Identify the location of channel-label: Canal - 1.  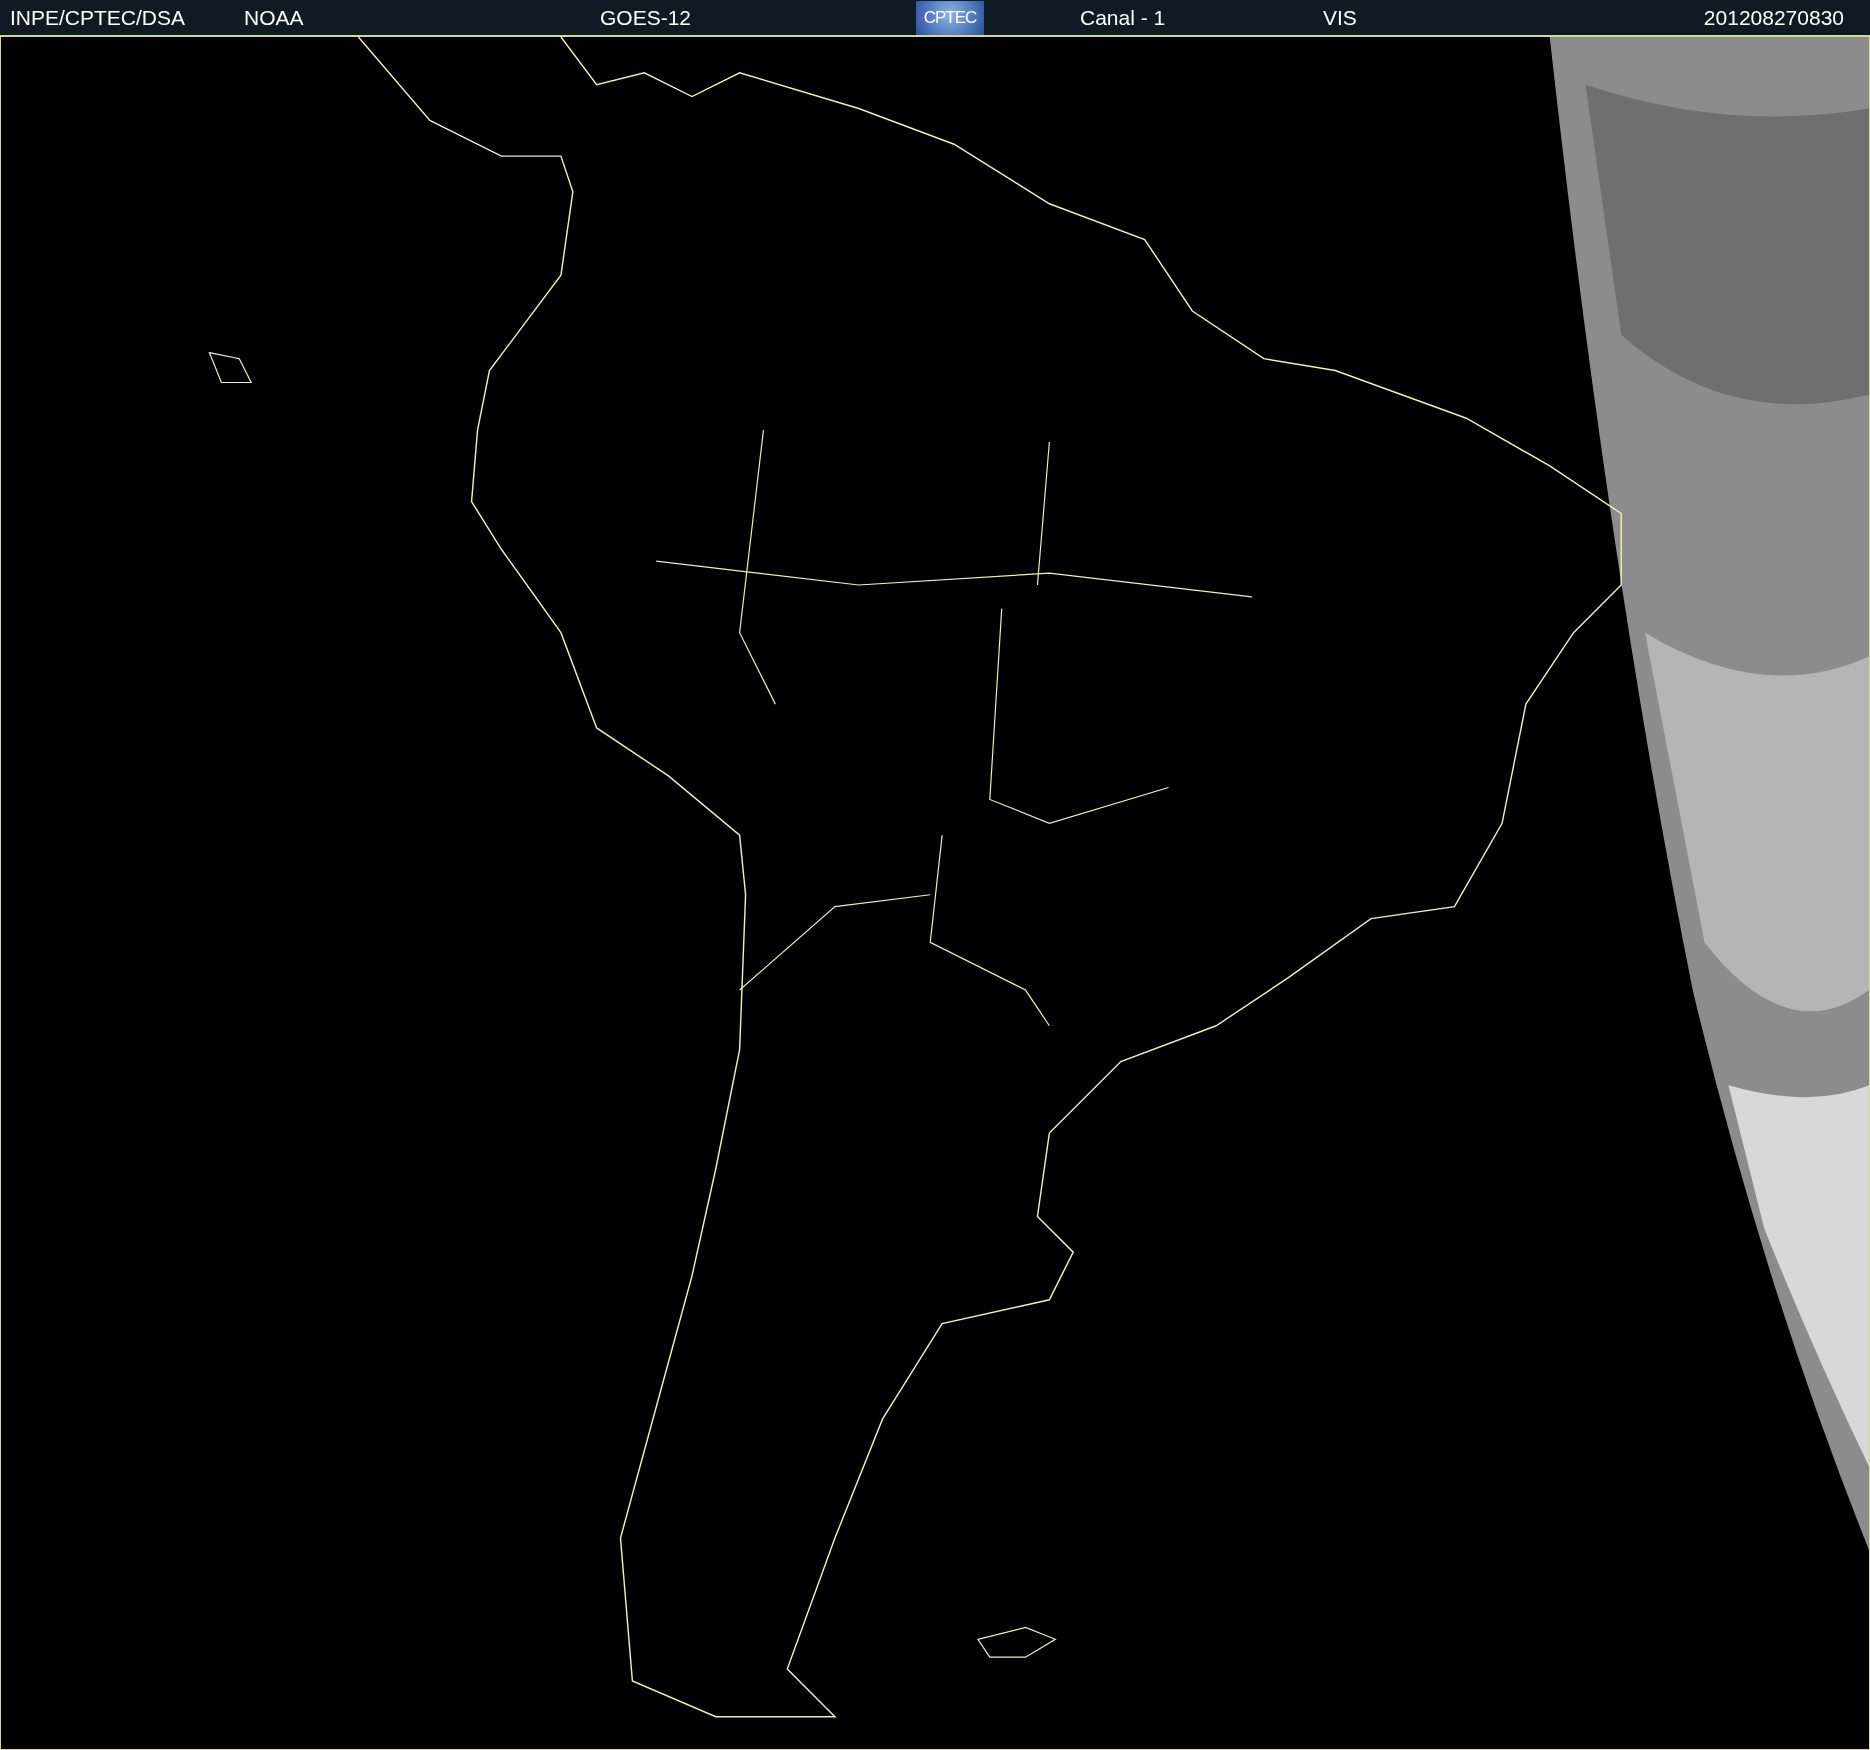
(1123, 17).